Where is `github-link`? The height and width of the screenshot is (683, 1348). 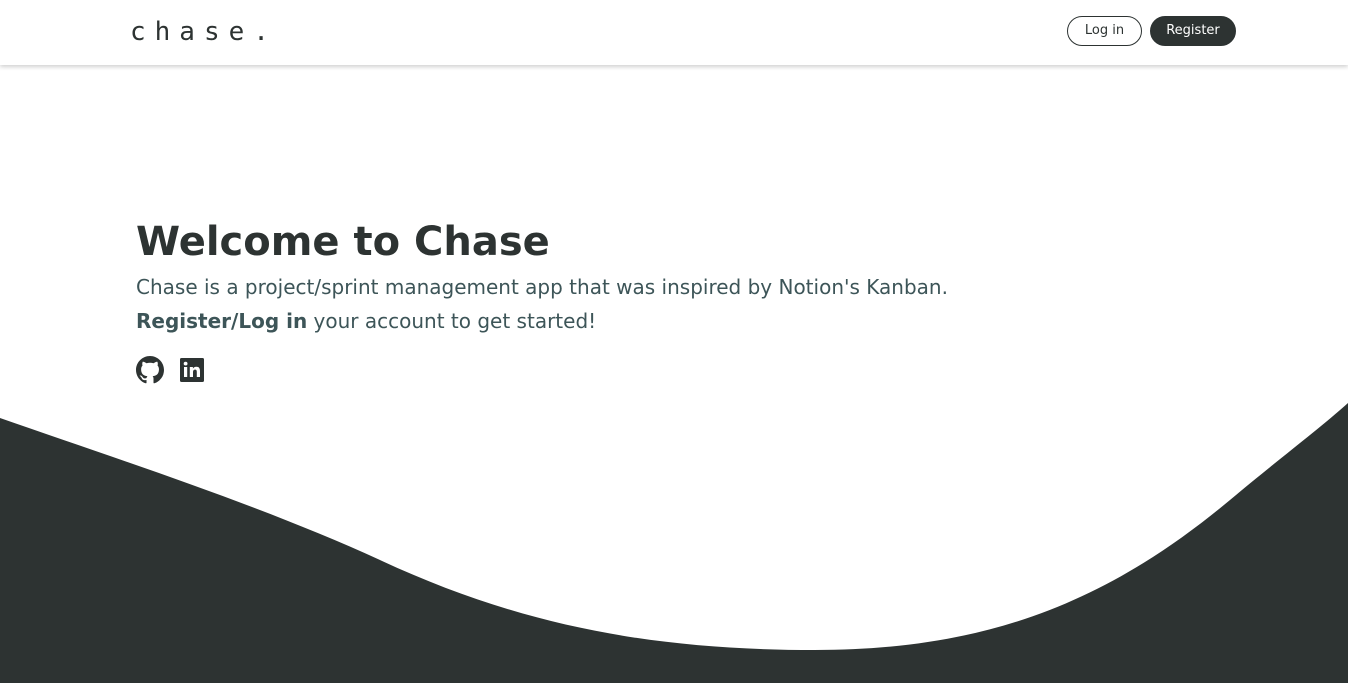 github-link is located at coordinates (150, 370).